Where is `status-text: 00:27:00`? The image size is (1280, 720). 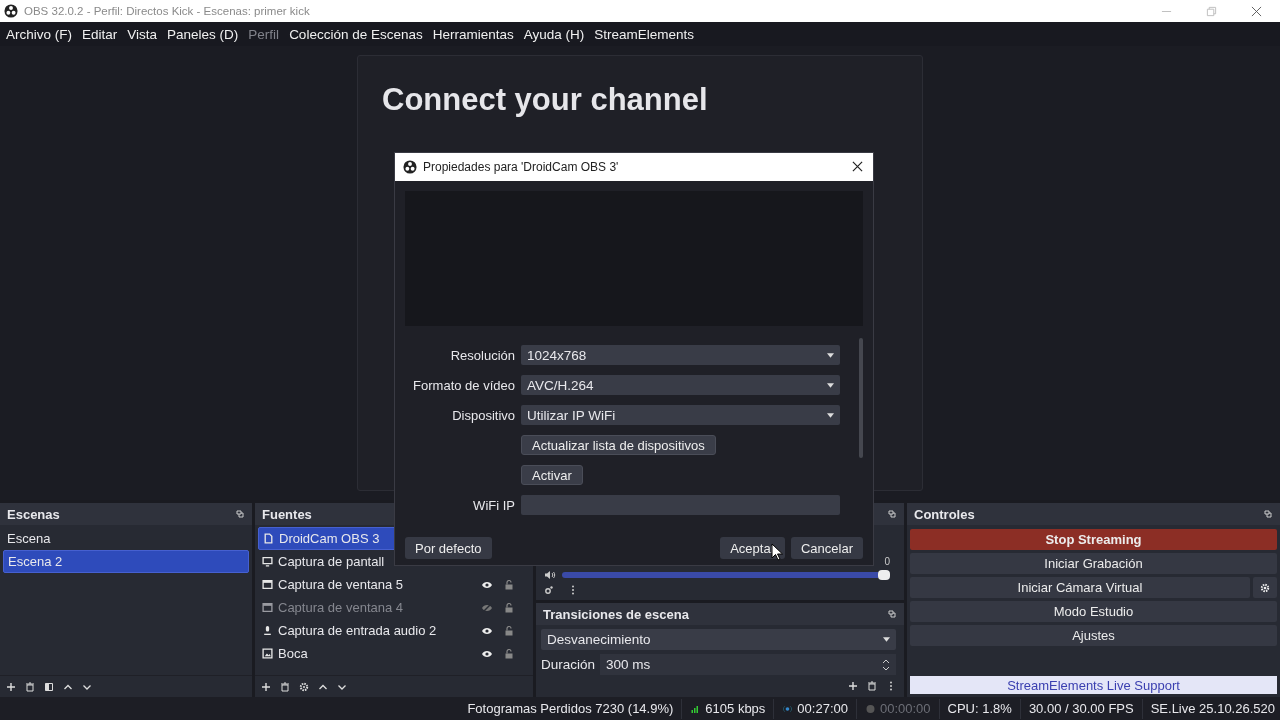 status-text: 00:27:00 is located at coordinates (822, 708).